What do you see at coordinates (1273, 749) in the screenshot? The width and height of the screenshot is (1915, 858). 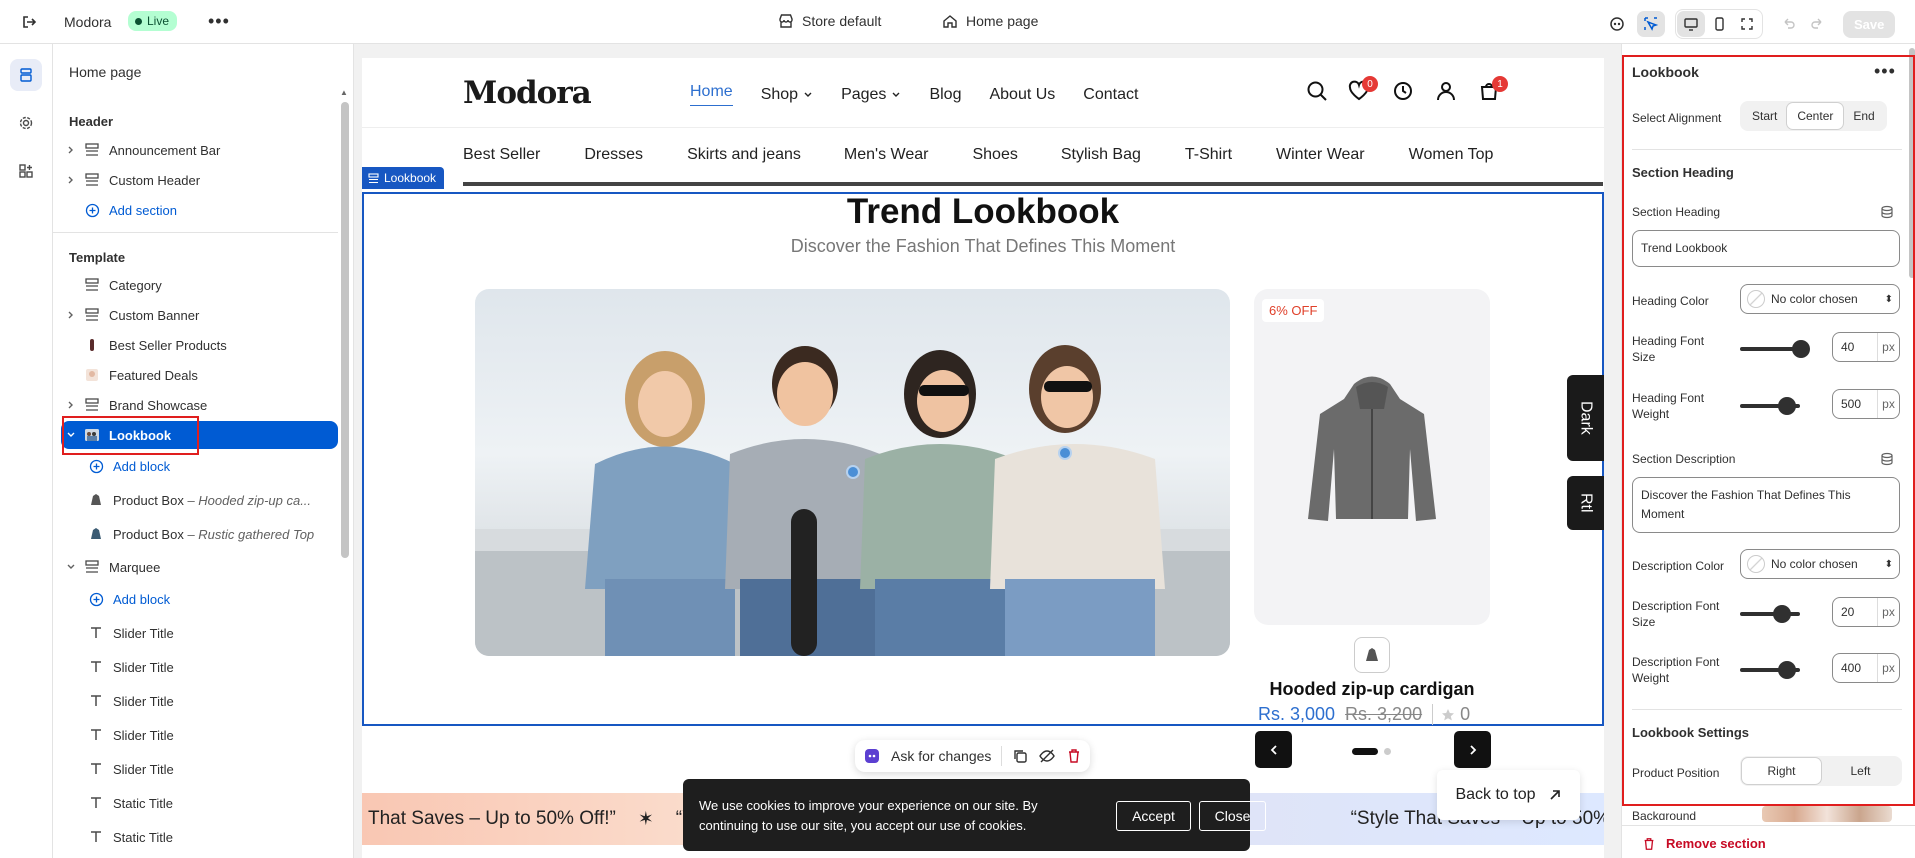 I see `slider-prev-button` at bounding box center [1273, 749].